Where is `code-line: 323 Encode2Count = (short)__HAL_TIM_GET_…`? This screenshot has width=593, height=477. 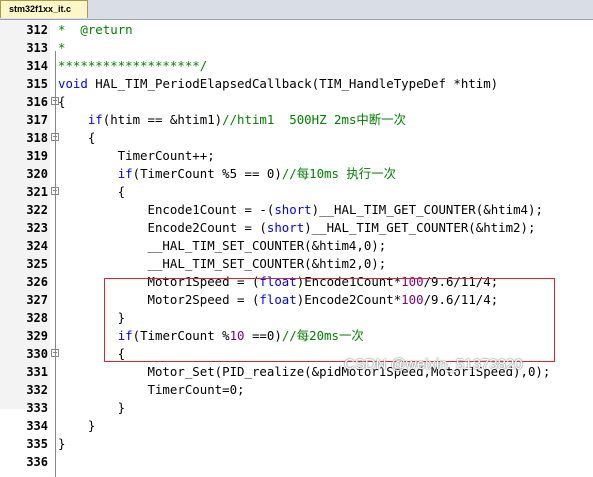 code-line: 323 Encode2Count = (short)__HAL_TIM_GET_… is located at coordinates (296, 228).